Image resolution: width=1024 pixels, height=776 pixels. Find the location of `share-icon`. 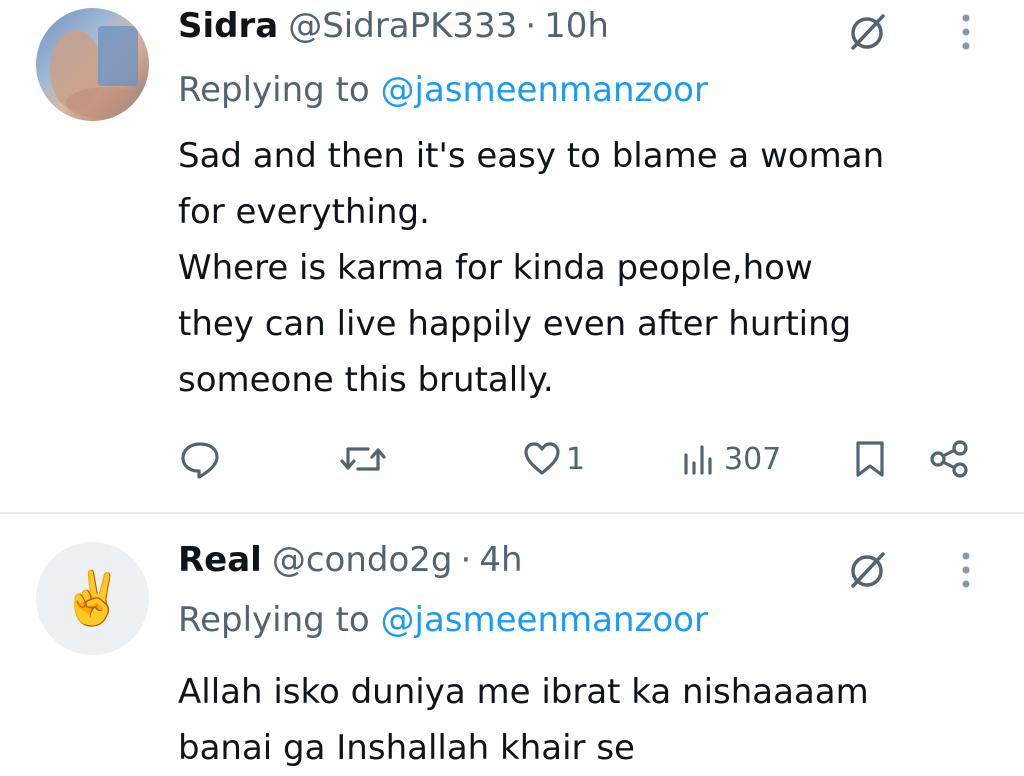

share-icon is located at coordinates (949, 459).